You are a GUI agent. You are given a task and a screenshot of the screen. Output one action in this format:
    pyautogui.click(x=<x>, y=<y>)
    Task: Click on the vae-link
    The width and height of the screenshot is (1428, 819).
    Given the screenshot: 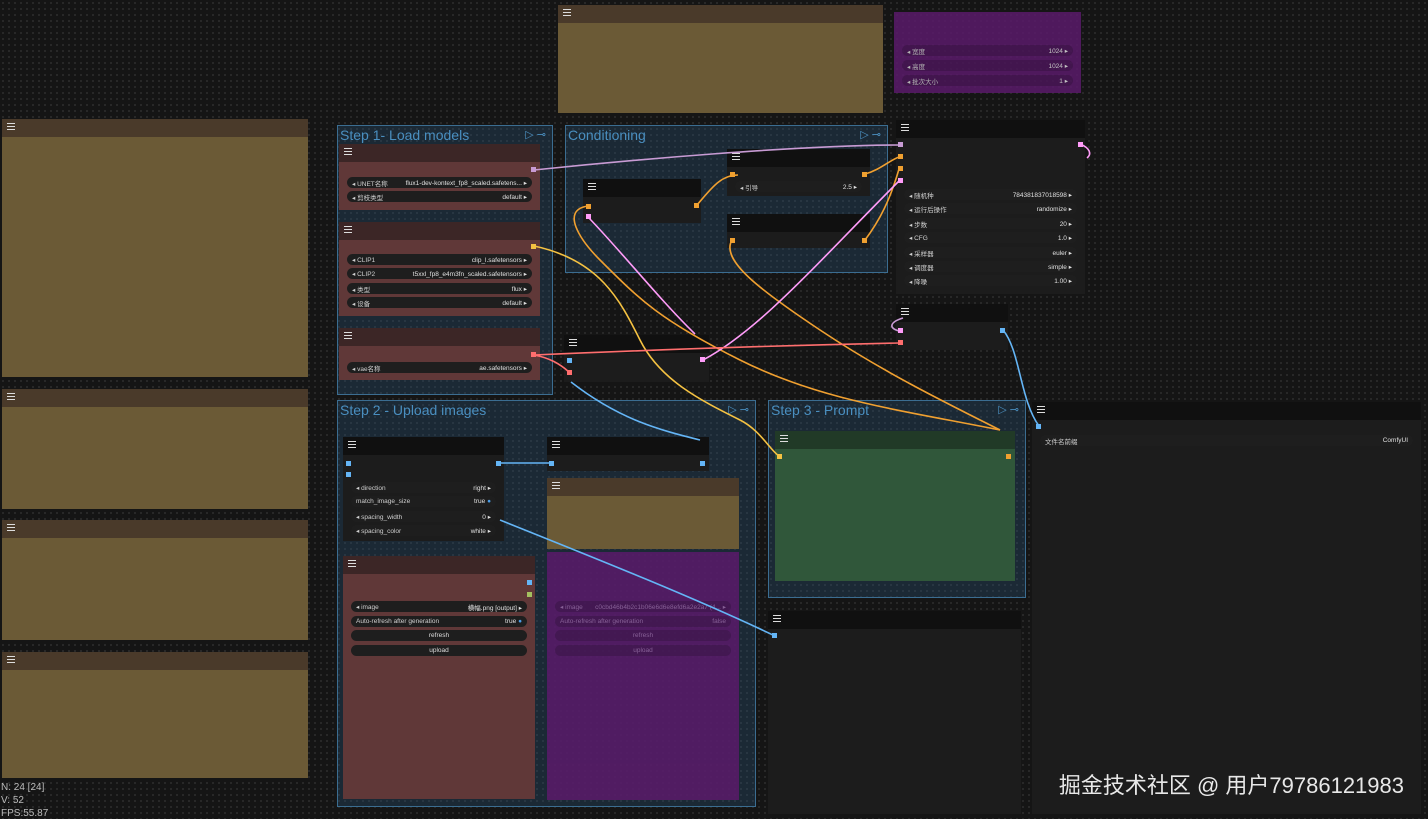 What is the action you would take?
    pyautogui.click(x=551, y=363)
    